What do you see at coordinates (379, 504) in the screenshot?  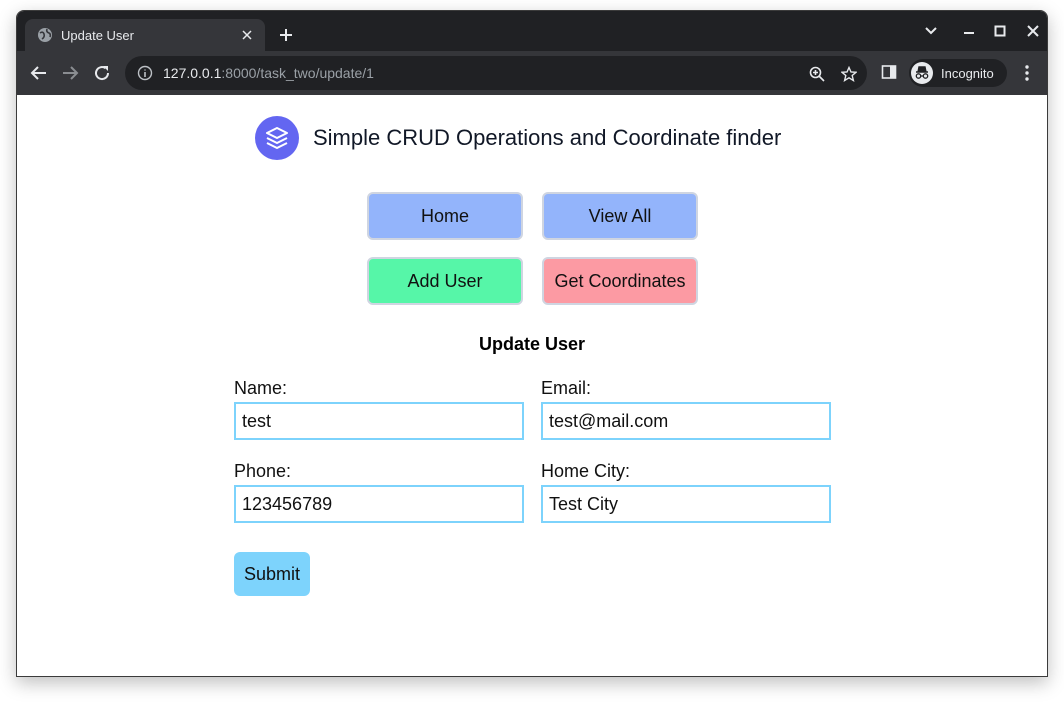 I see `phone-field: 123456789` at bounding box center [379, 504].